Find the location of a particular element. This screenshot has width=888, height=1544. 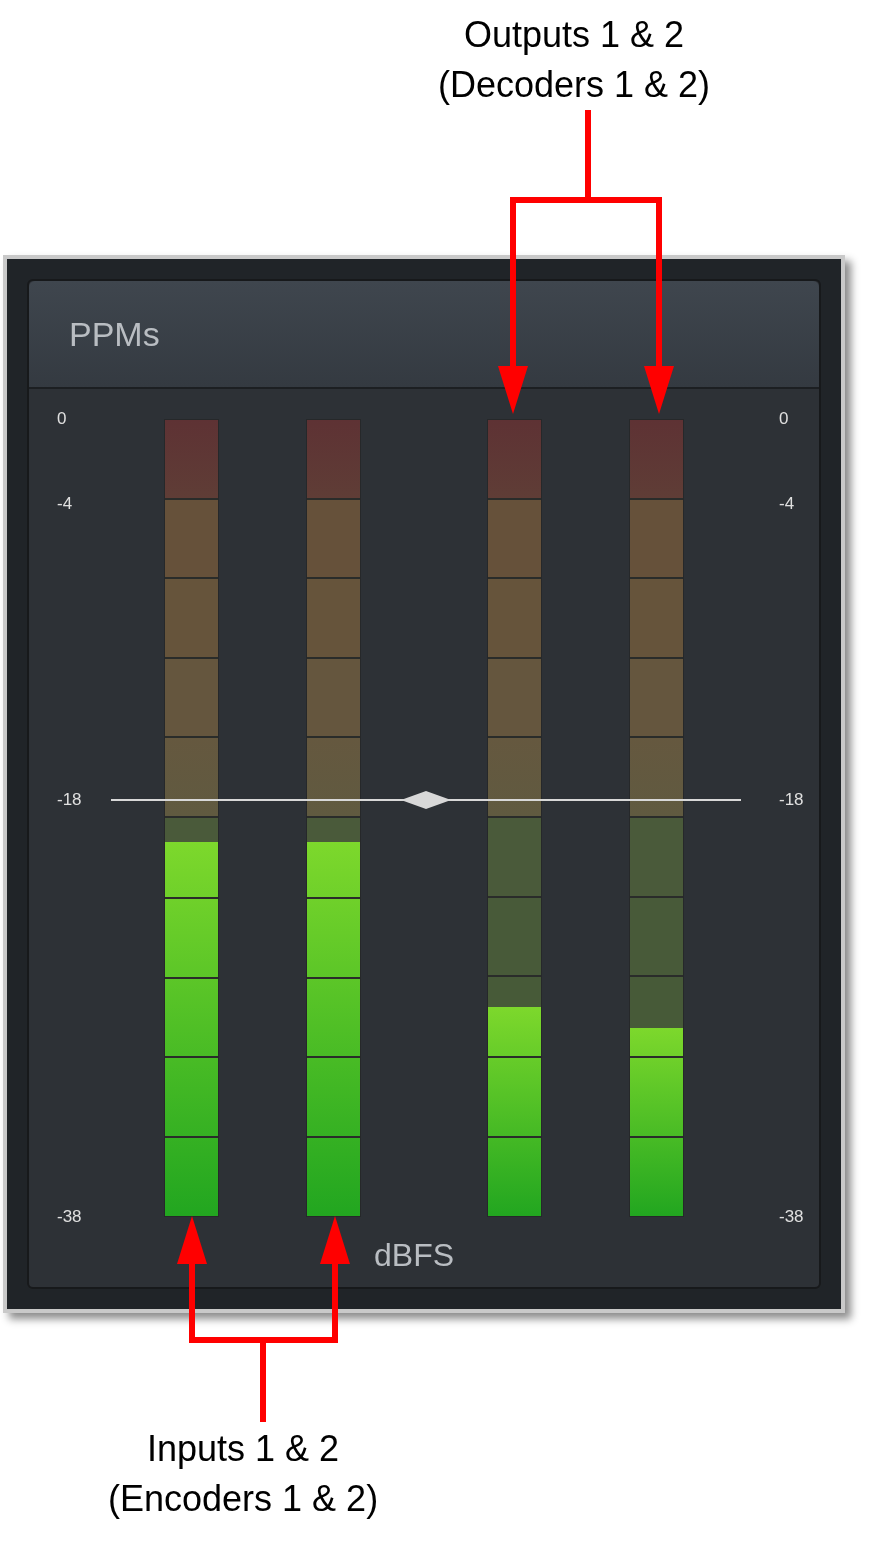

panel-title: PPMs is located at coordinates (114, 334).